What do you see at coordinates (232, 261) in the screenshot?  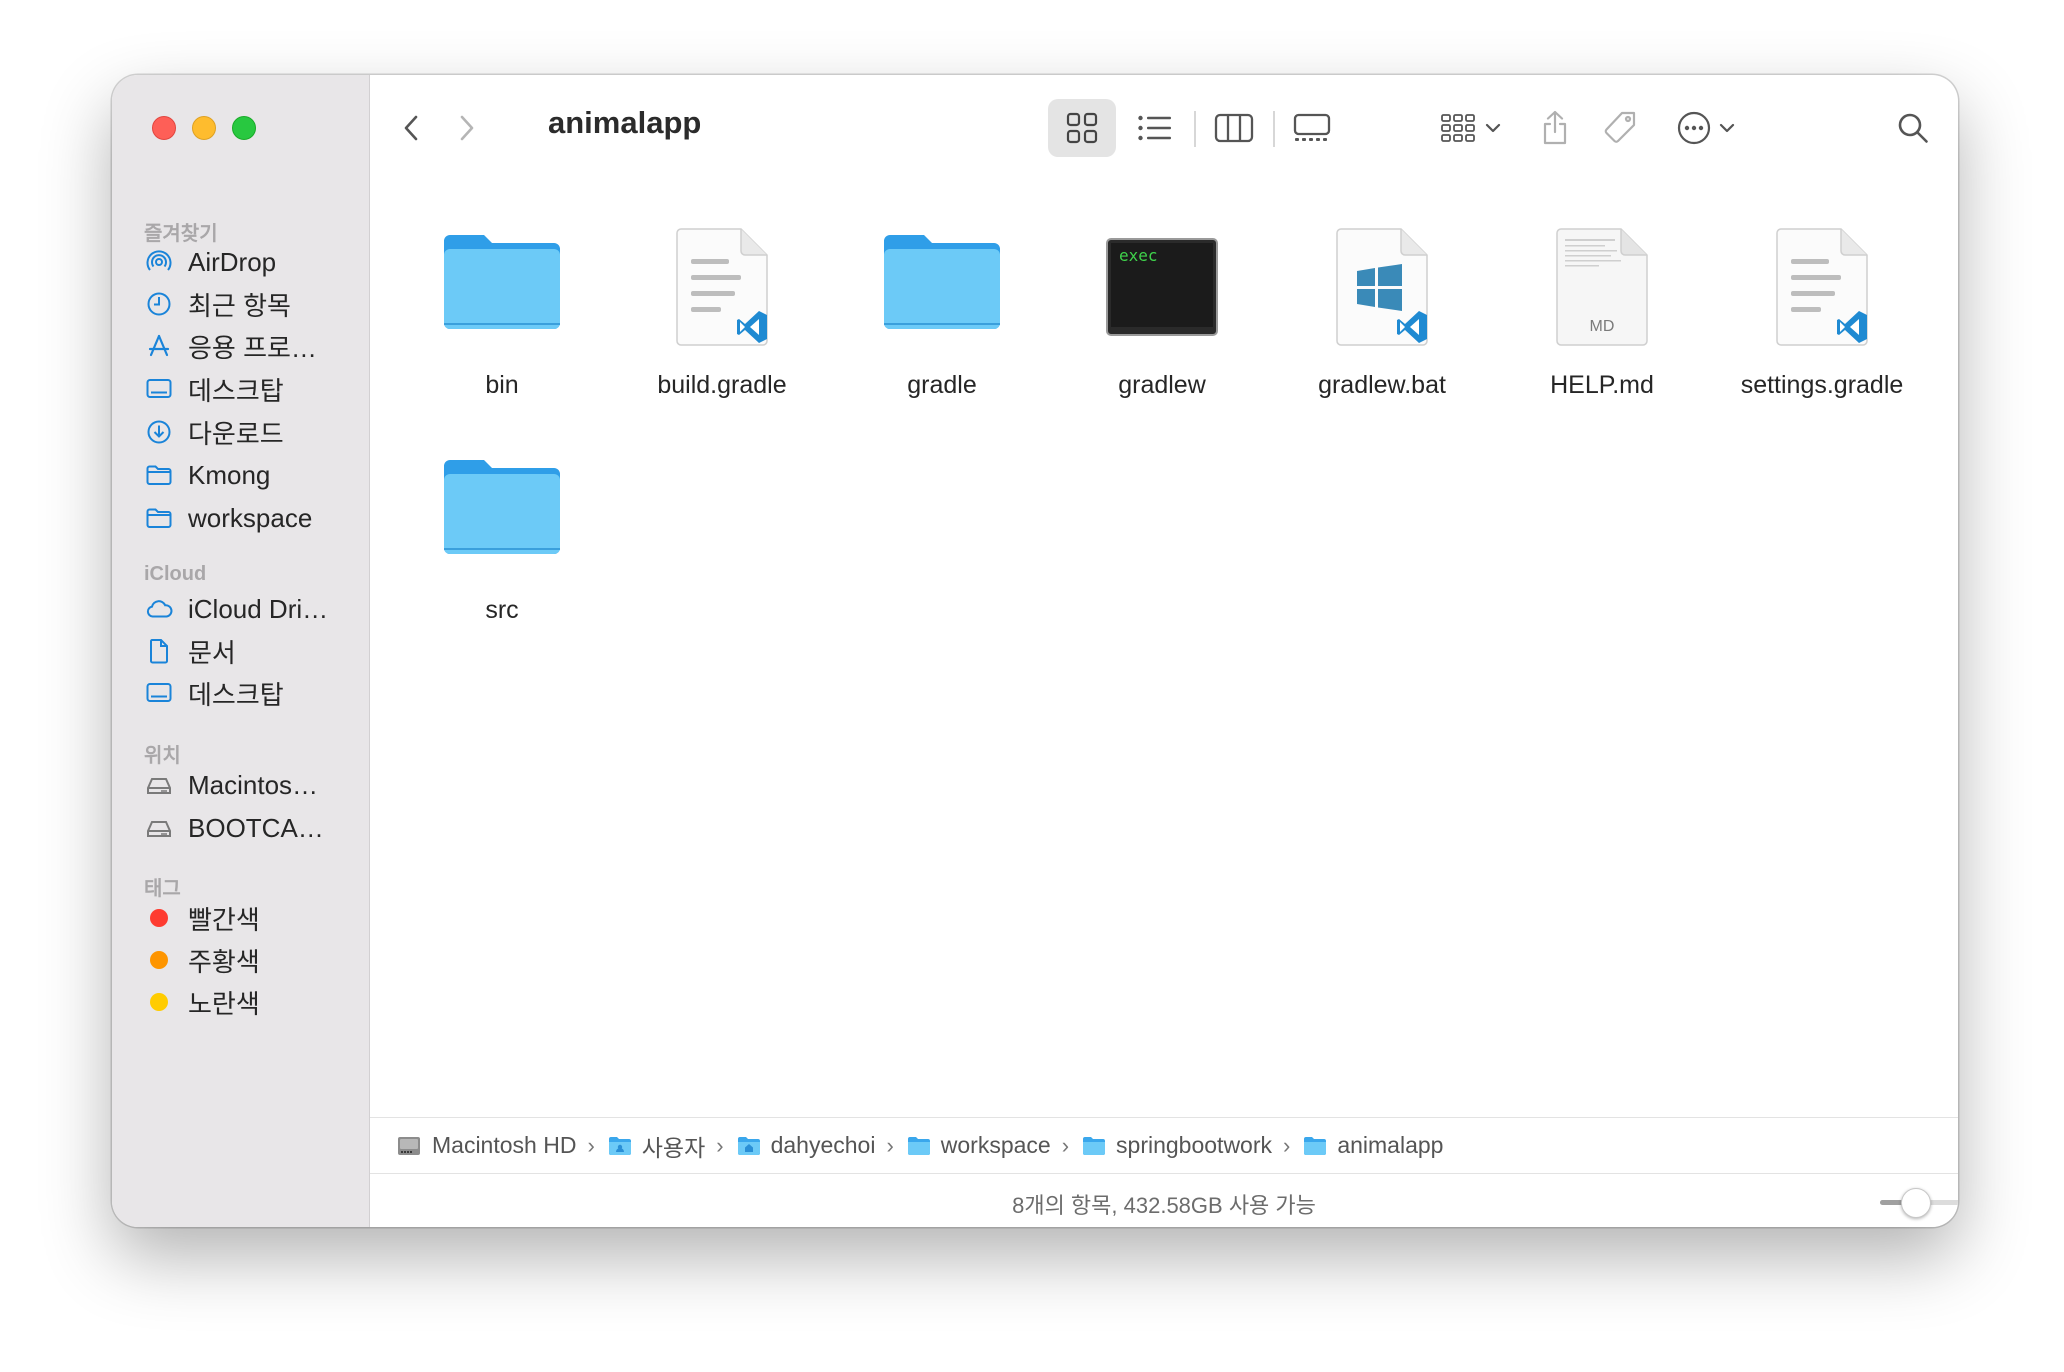 I see `sidebar-item-label: AirDrop` at bounding box center [232, 261].